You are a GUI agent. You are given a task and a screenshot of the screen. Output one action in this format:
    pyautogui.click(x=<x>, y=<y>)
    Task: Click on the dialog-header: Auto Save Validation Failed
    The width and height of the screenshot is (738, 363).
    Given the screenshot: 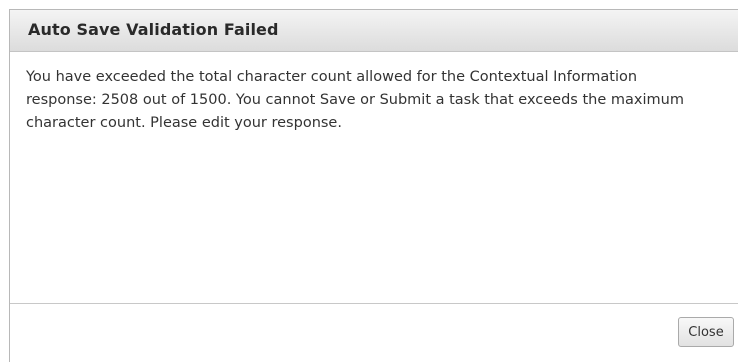 What is the action you would take?
    pyautogui.click(x=374, y=31)
    